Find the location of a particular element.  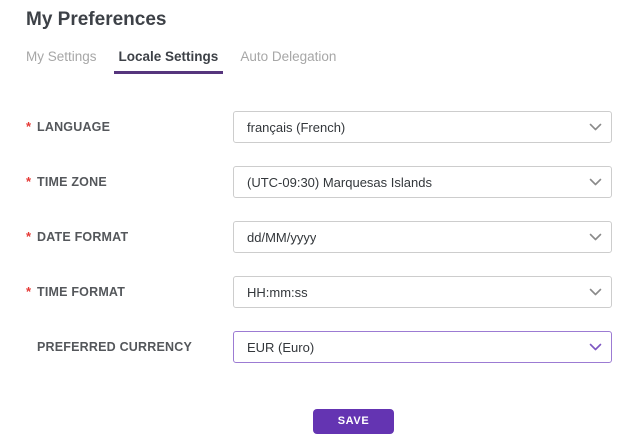

save-button: SAVE is located at coordinates (353, 421).